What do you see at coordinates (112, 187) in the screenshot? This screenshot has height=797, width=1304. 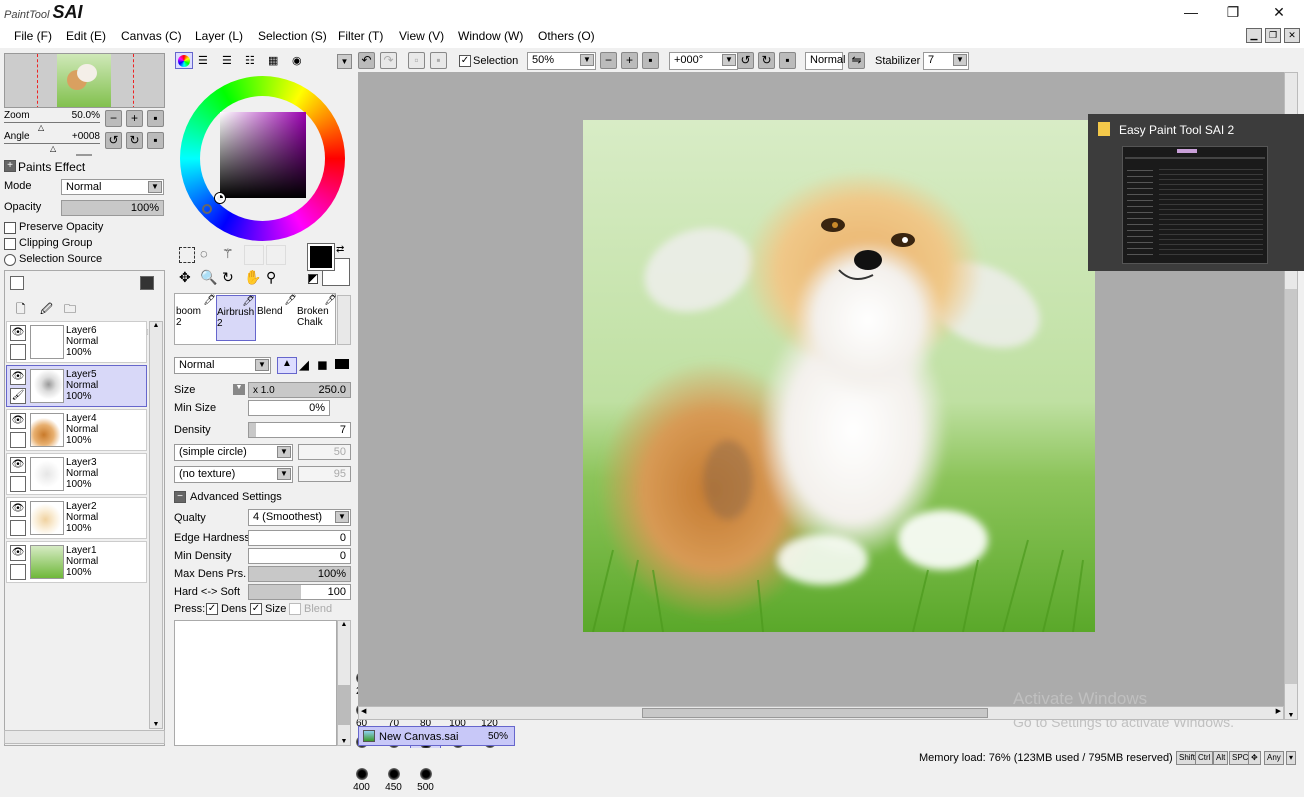 I see `blend-mode-dropdown: Normal ▼` at bounding box center [112, 187].